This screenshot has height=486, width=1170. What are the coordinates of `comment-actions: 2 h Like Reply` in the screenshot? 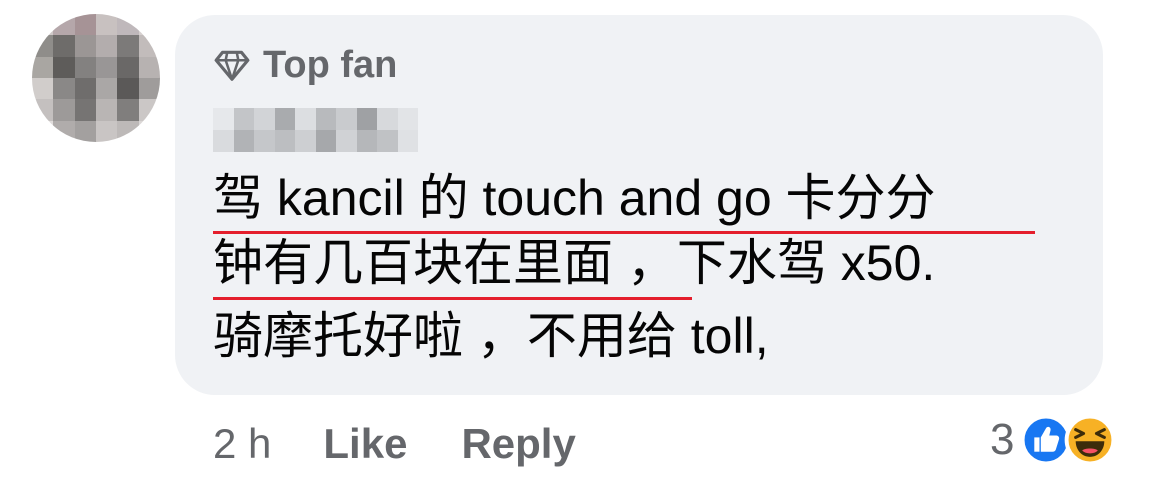 It's located at (421, 444).